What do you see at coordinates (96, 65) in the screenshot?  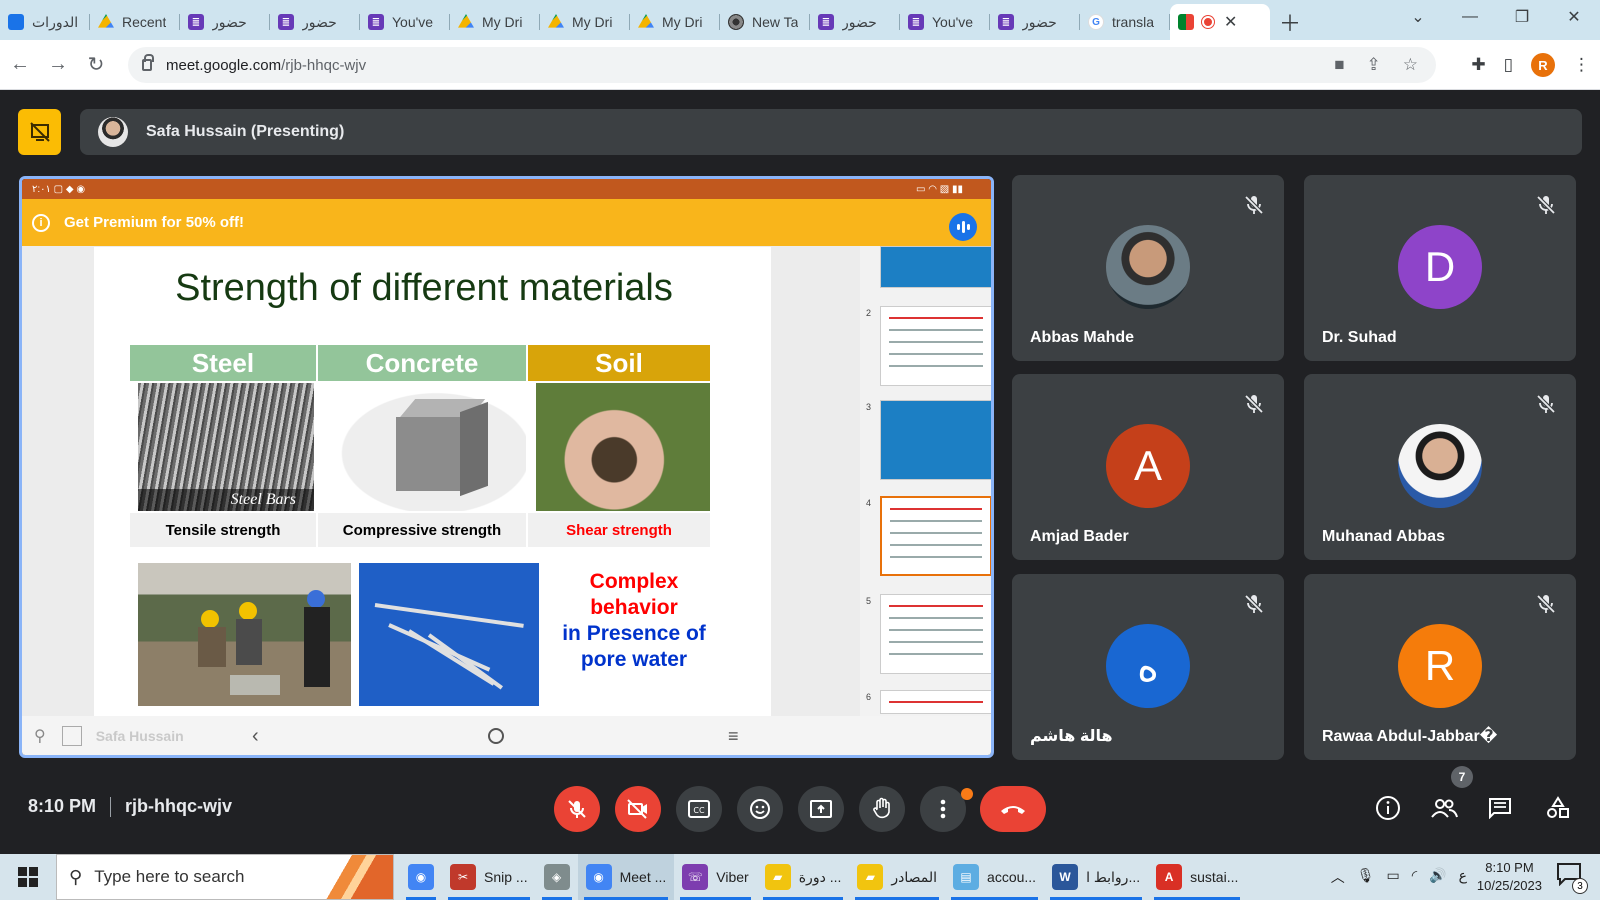 I see `reload-icon: ↻` at bounding box center [96, 65].